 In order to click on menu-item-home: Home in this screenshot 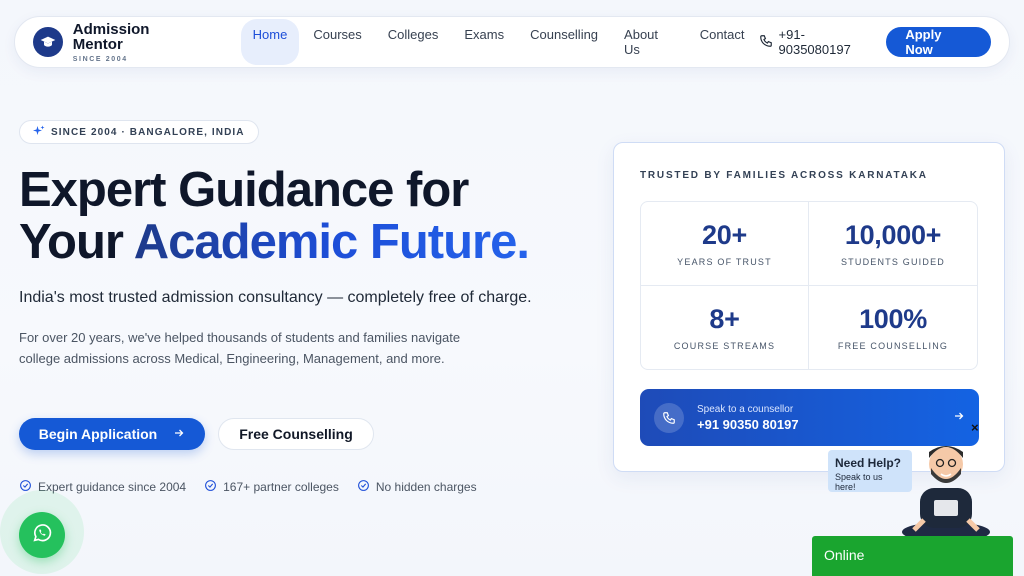, I will do `click(270, 42)`.